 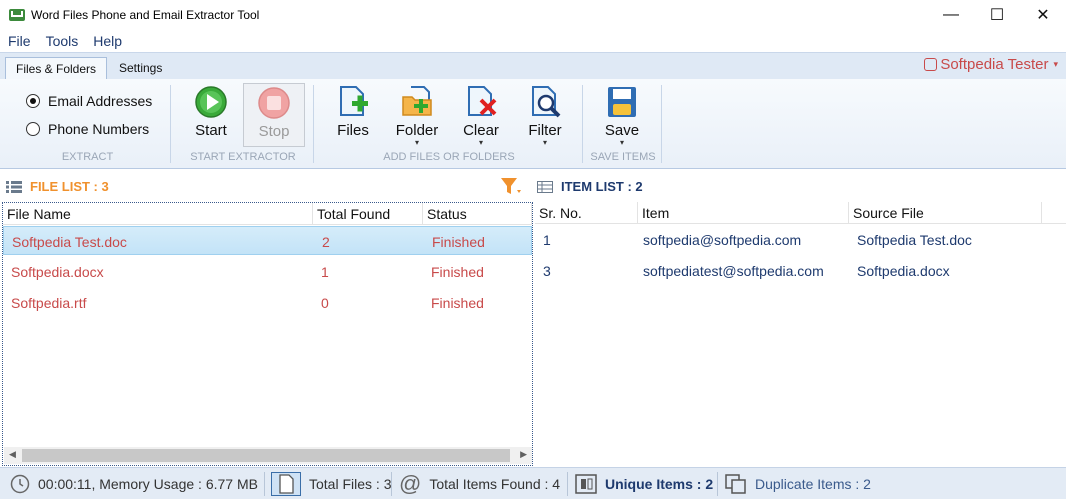 What do you see at coordinates (353, 102) in the screenshot?
I see `add-file-icon` at bounding box center [353, 102].